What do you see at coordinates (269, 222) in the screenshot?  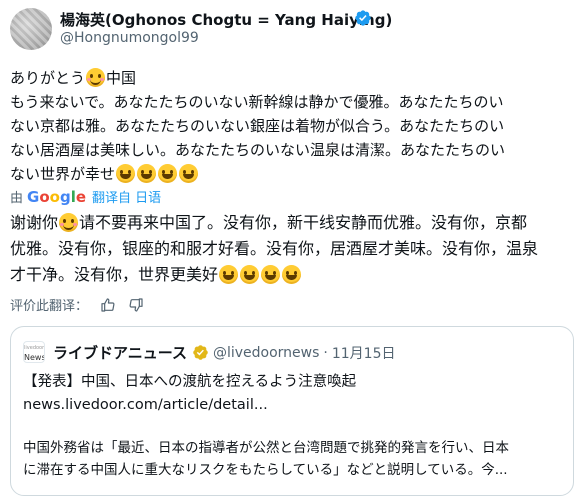 I see `translated-line-1: 谢谢你 请不要再来中国了。没有你，新干线安静而优雅。没有你，京都` at bounding box center [269, 222].